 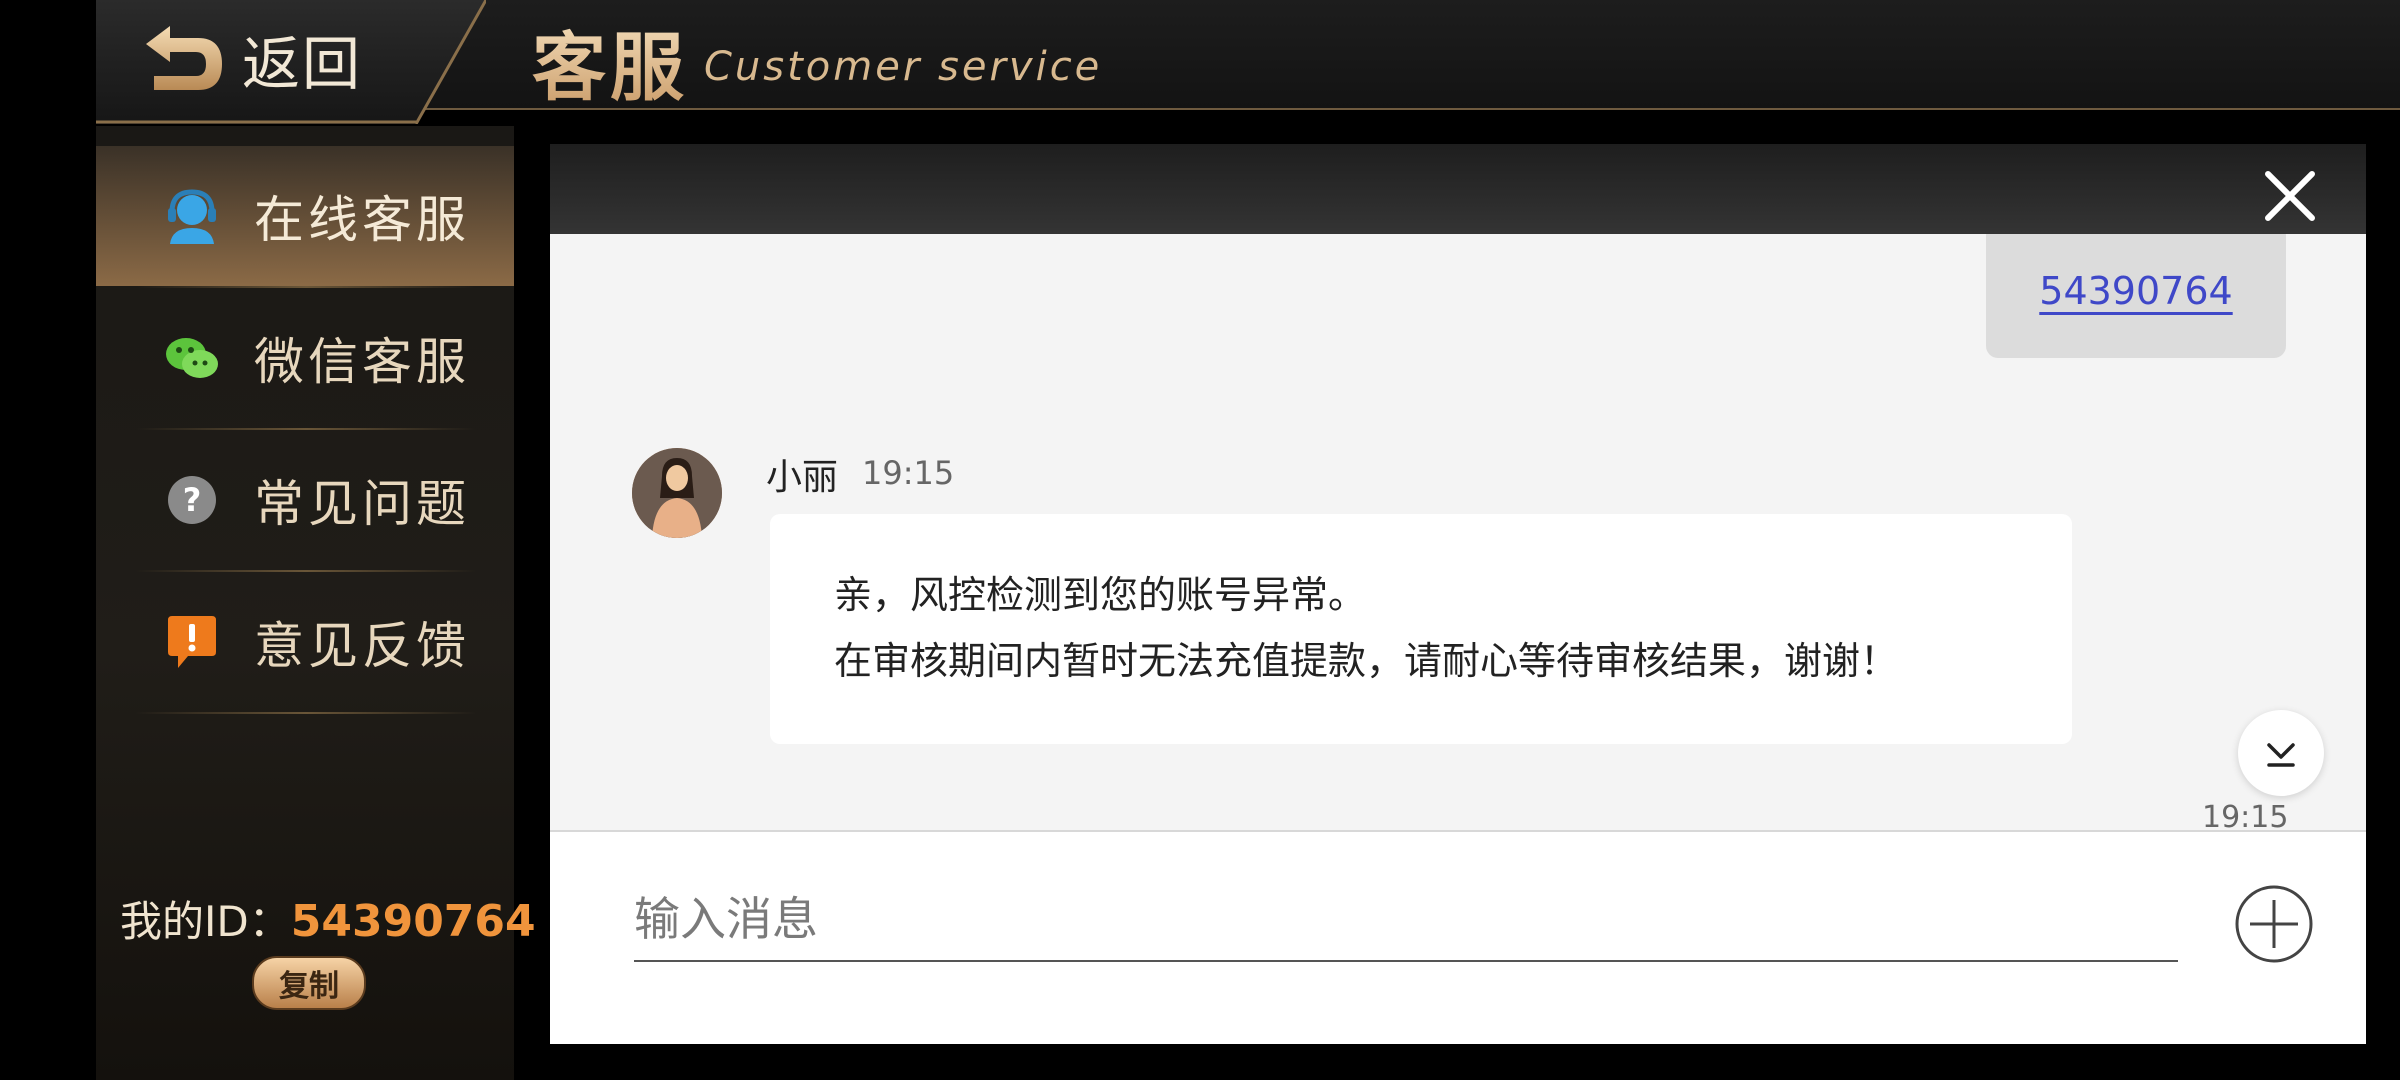 I want to click on sidebar-item-feedback: 意见反馈, so click(x=305, y=642).